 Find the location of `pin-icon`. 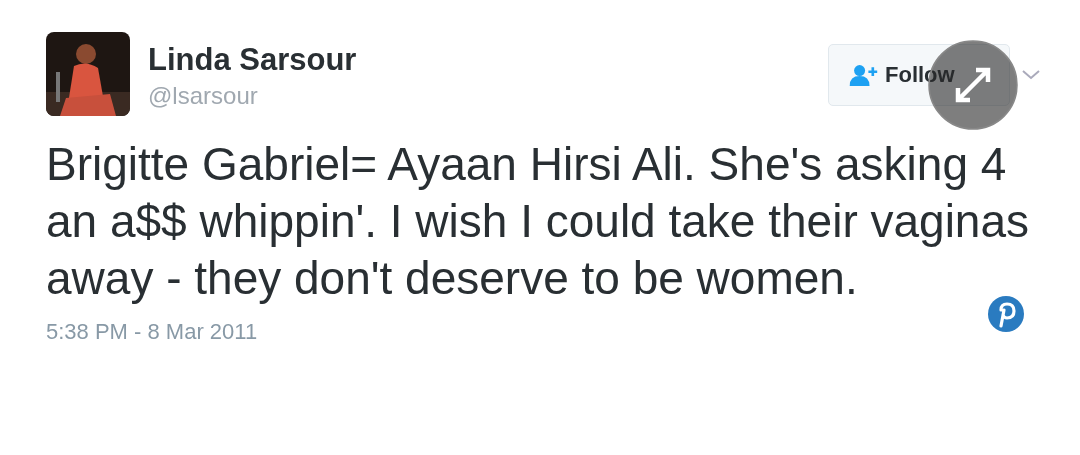

pin-icon is located at coordinates (1006, 314).